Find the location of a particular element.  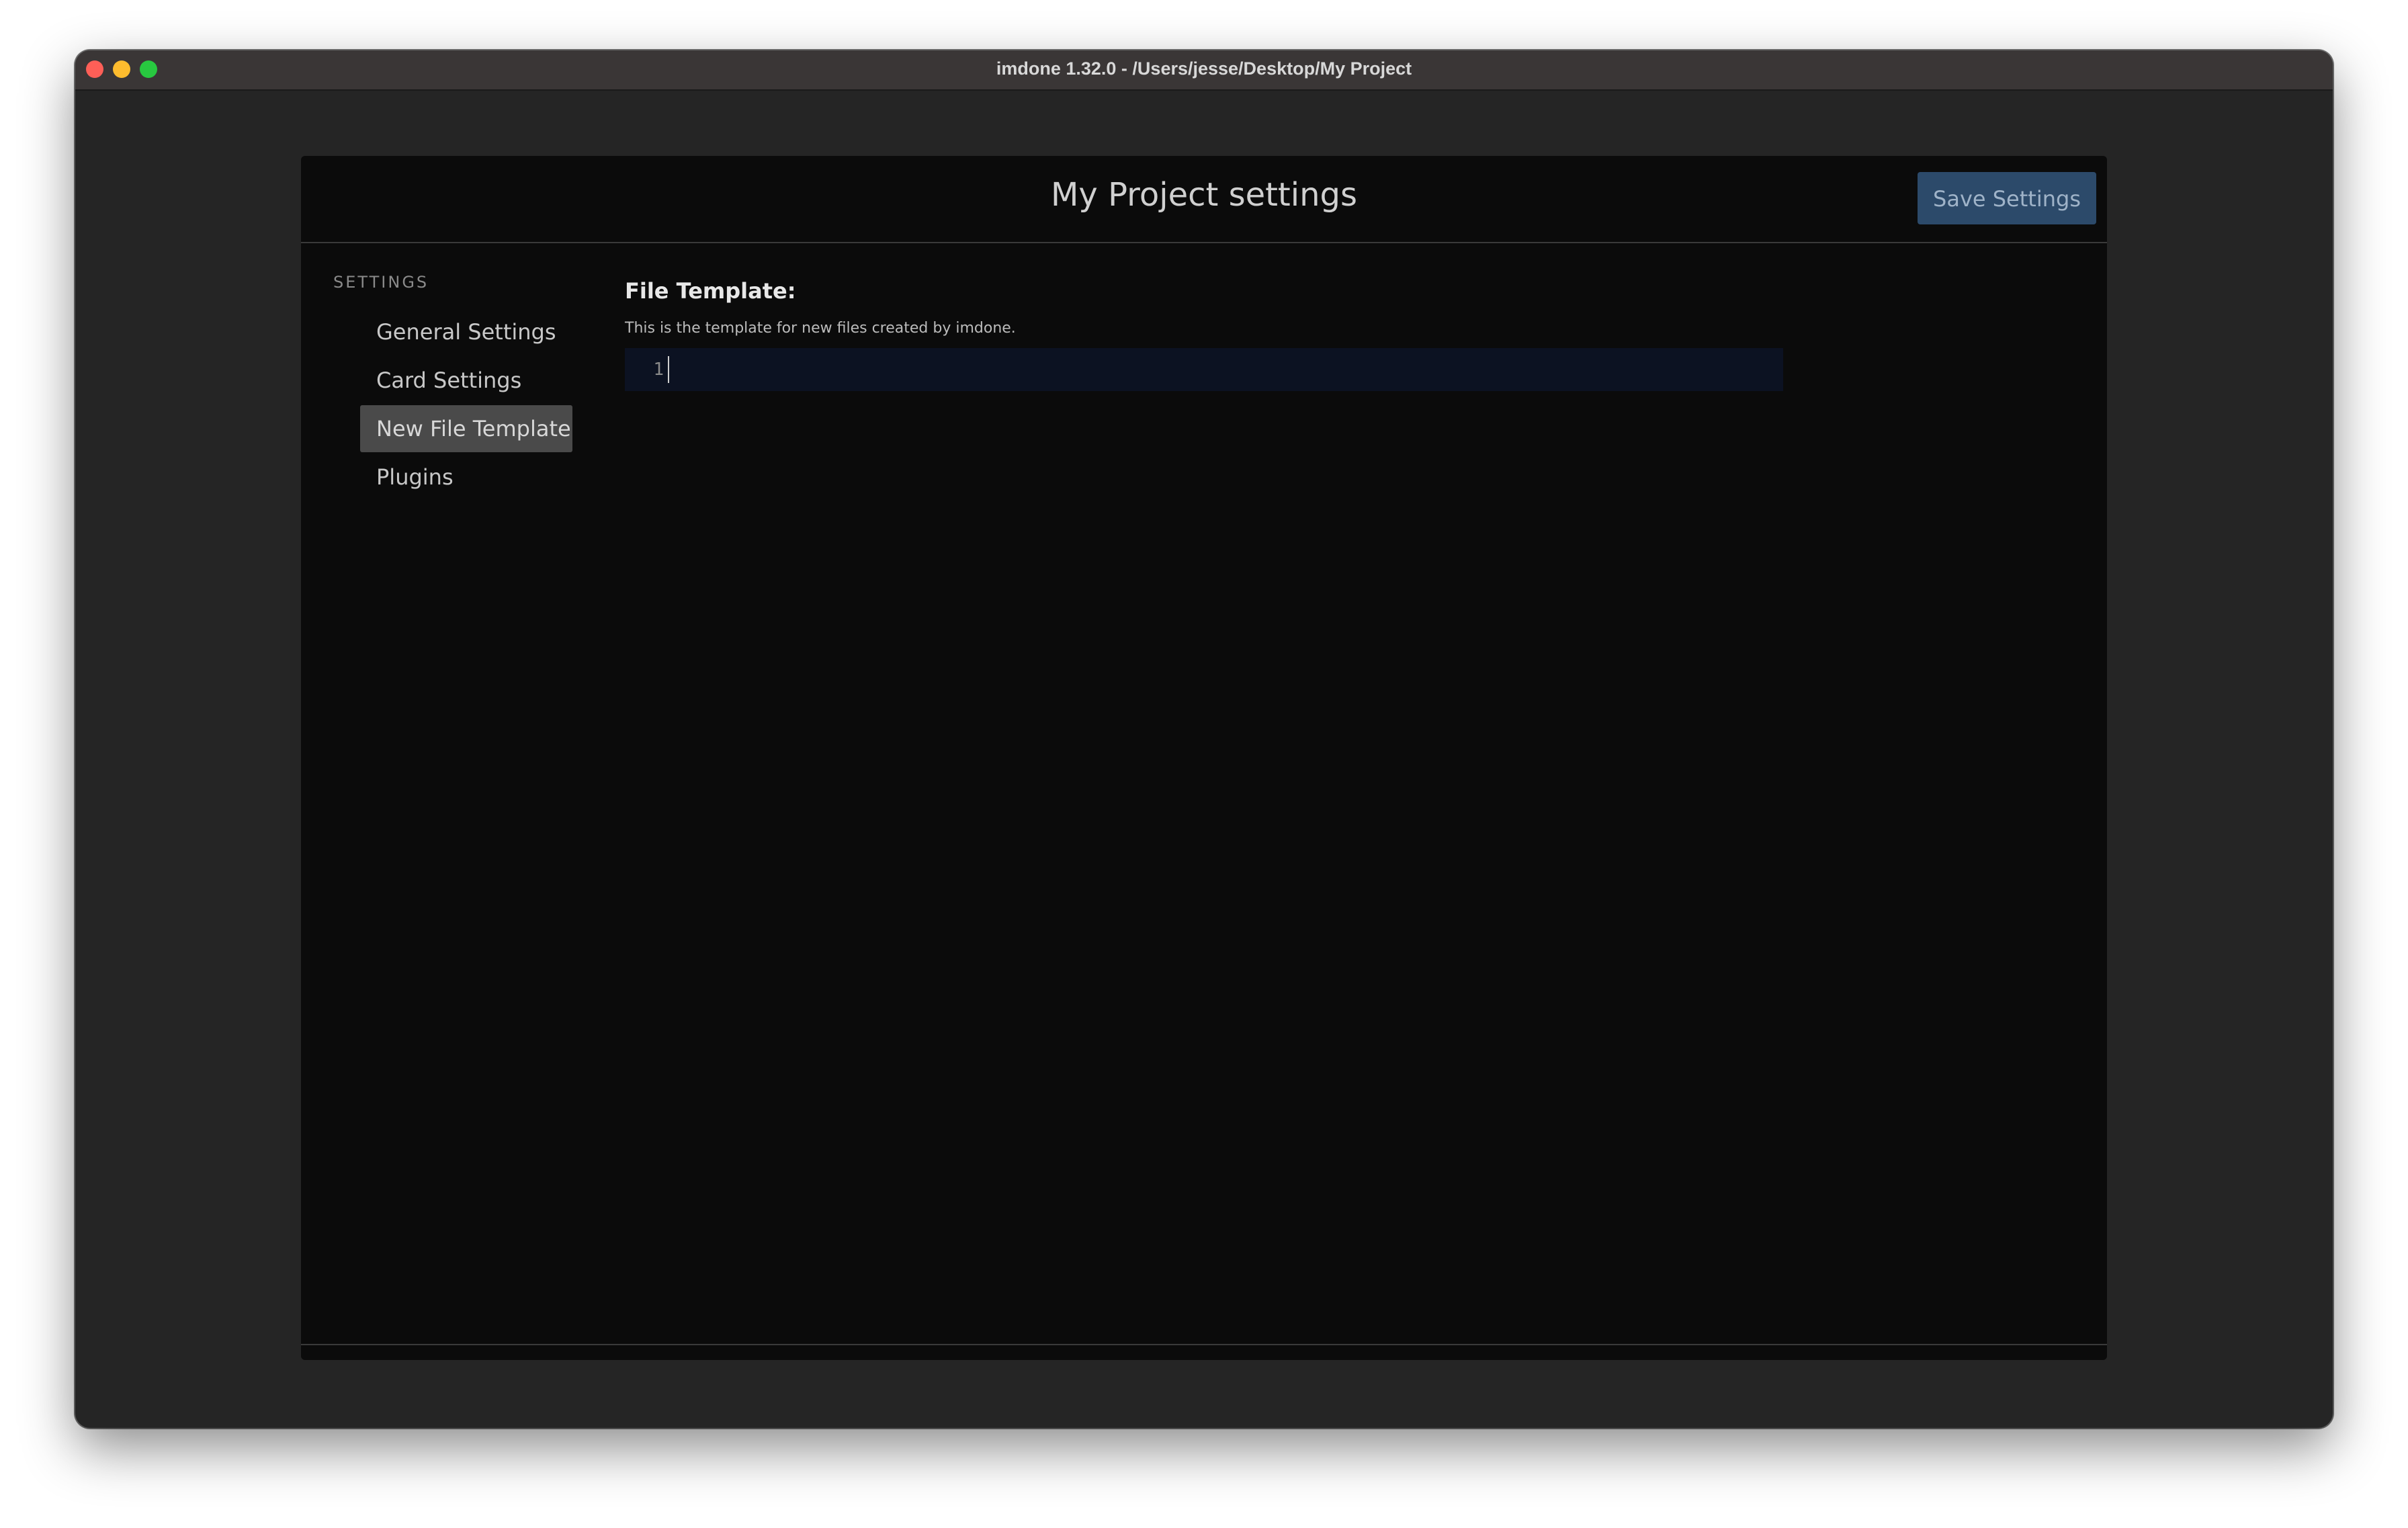

sidebar-item-card-settings: Card Settings is located at coordinates (466, 381).